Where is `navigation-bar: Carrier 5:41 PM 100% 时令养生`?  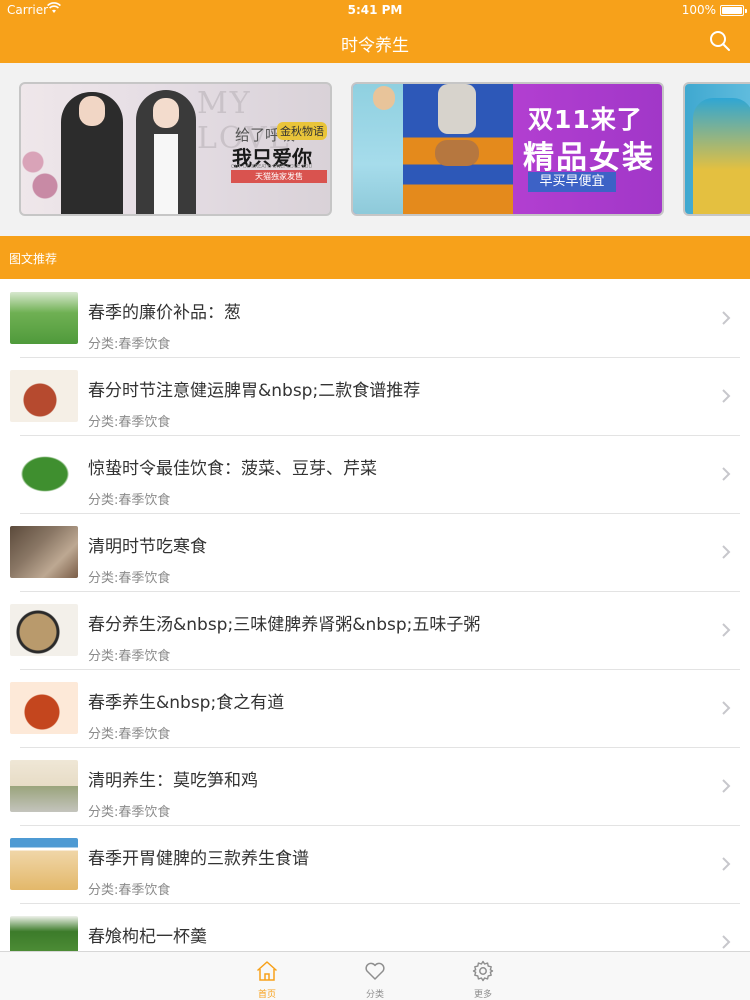
navigation-bar: Carrier 5:41 PM 100% 时令养生 is located at coordinates (375, 31).